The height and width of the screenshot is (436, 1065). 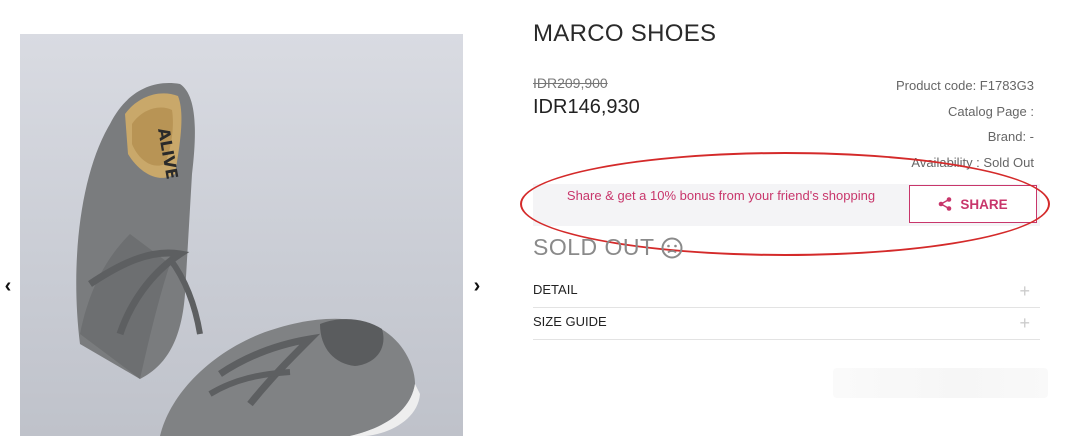 I want to click on faded-action-area, so click(x=940, y=383).